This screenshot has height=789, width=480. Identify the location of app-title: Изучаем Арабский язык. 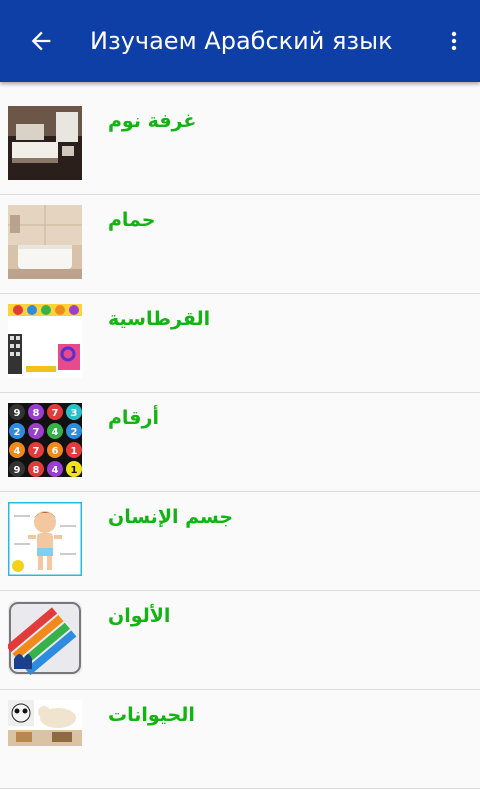
(241, 41).